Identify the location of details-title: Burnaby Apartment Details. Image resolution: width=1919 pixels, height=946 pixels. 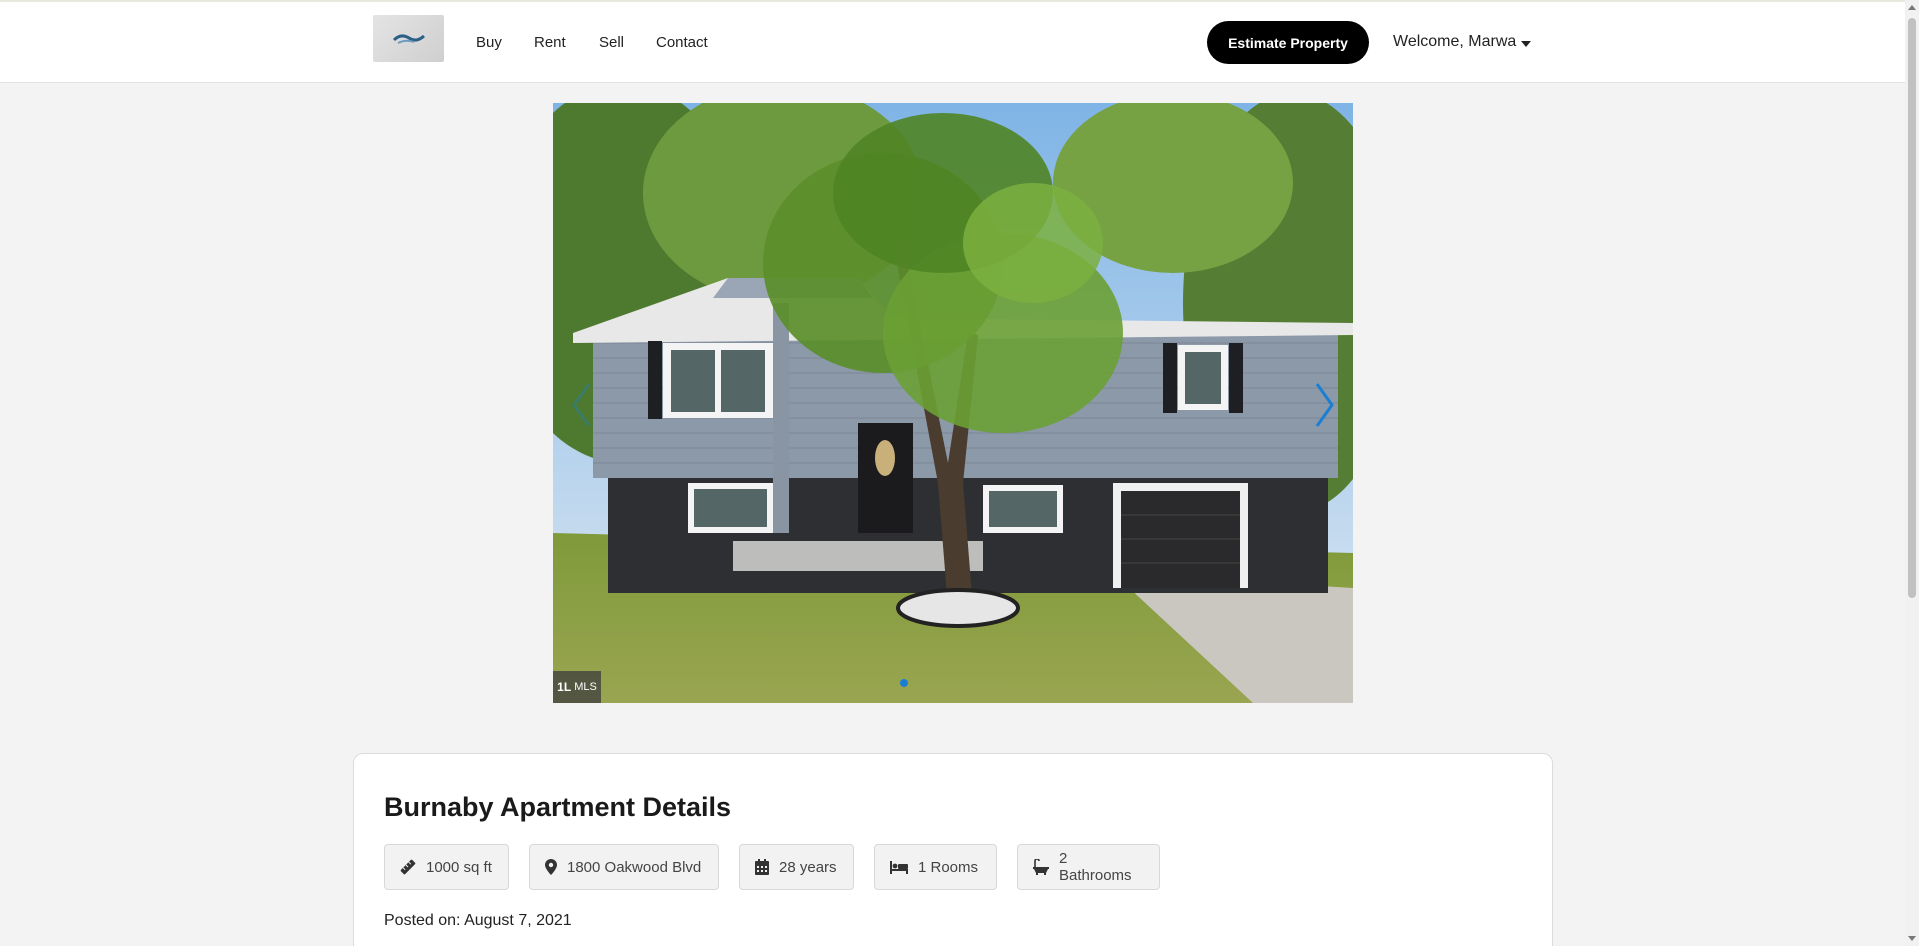
(558, 807).